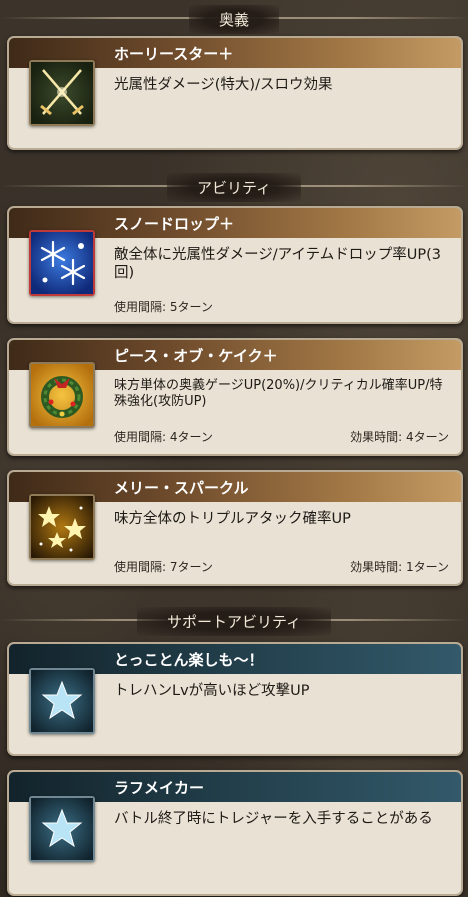  What do you see at coordinates (62, 527) in the screenshot?
I see `sparkle-stars-icon` at bounding box center [62, 527].